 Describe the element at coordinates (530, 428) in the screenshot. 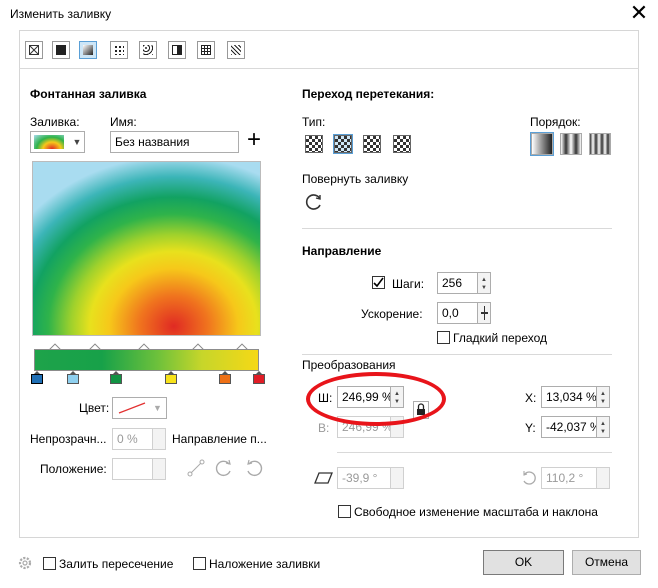

I see `y-label: Y:` at that location.